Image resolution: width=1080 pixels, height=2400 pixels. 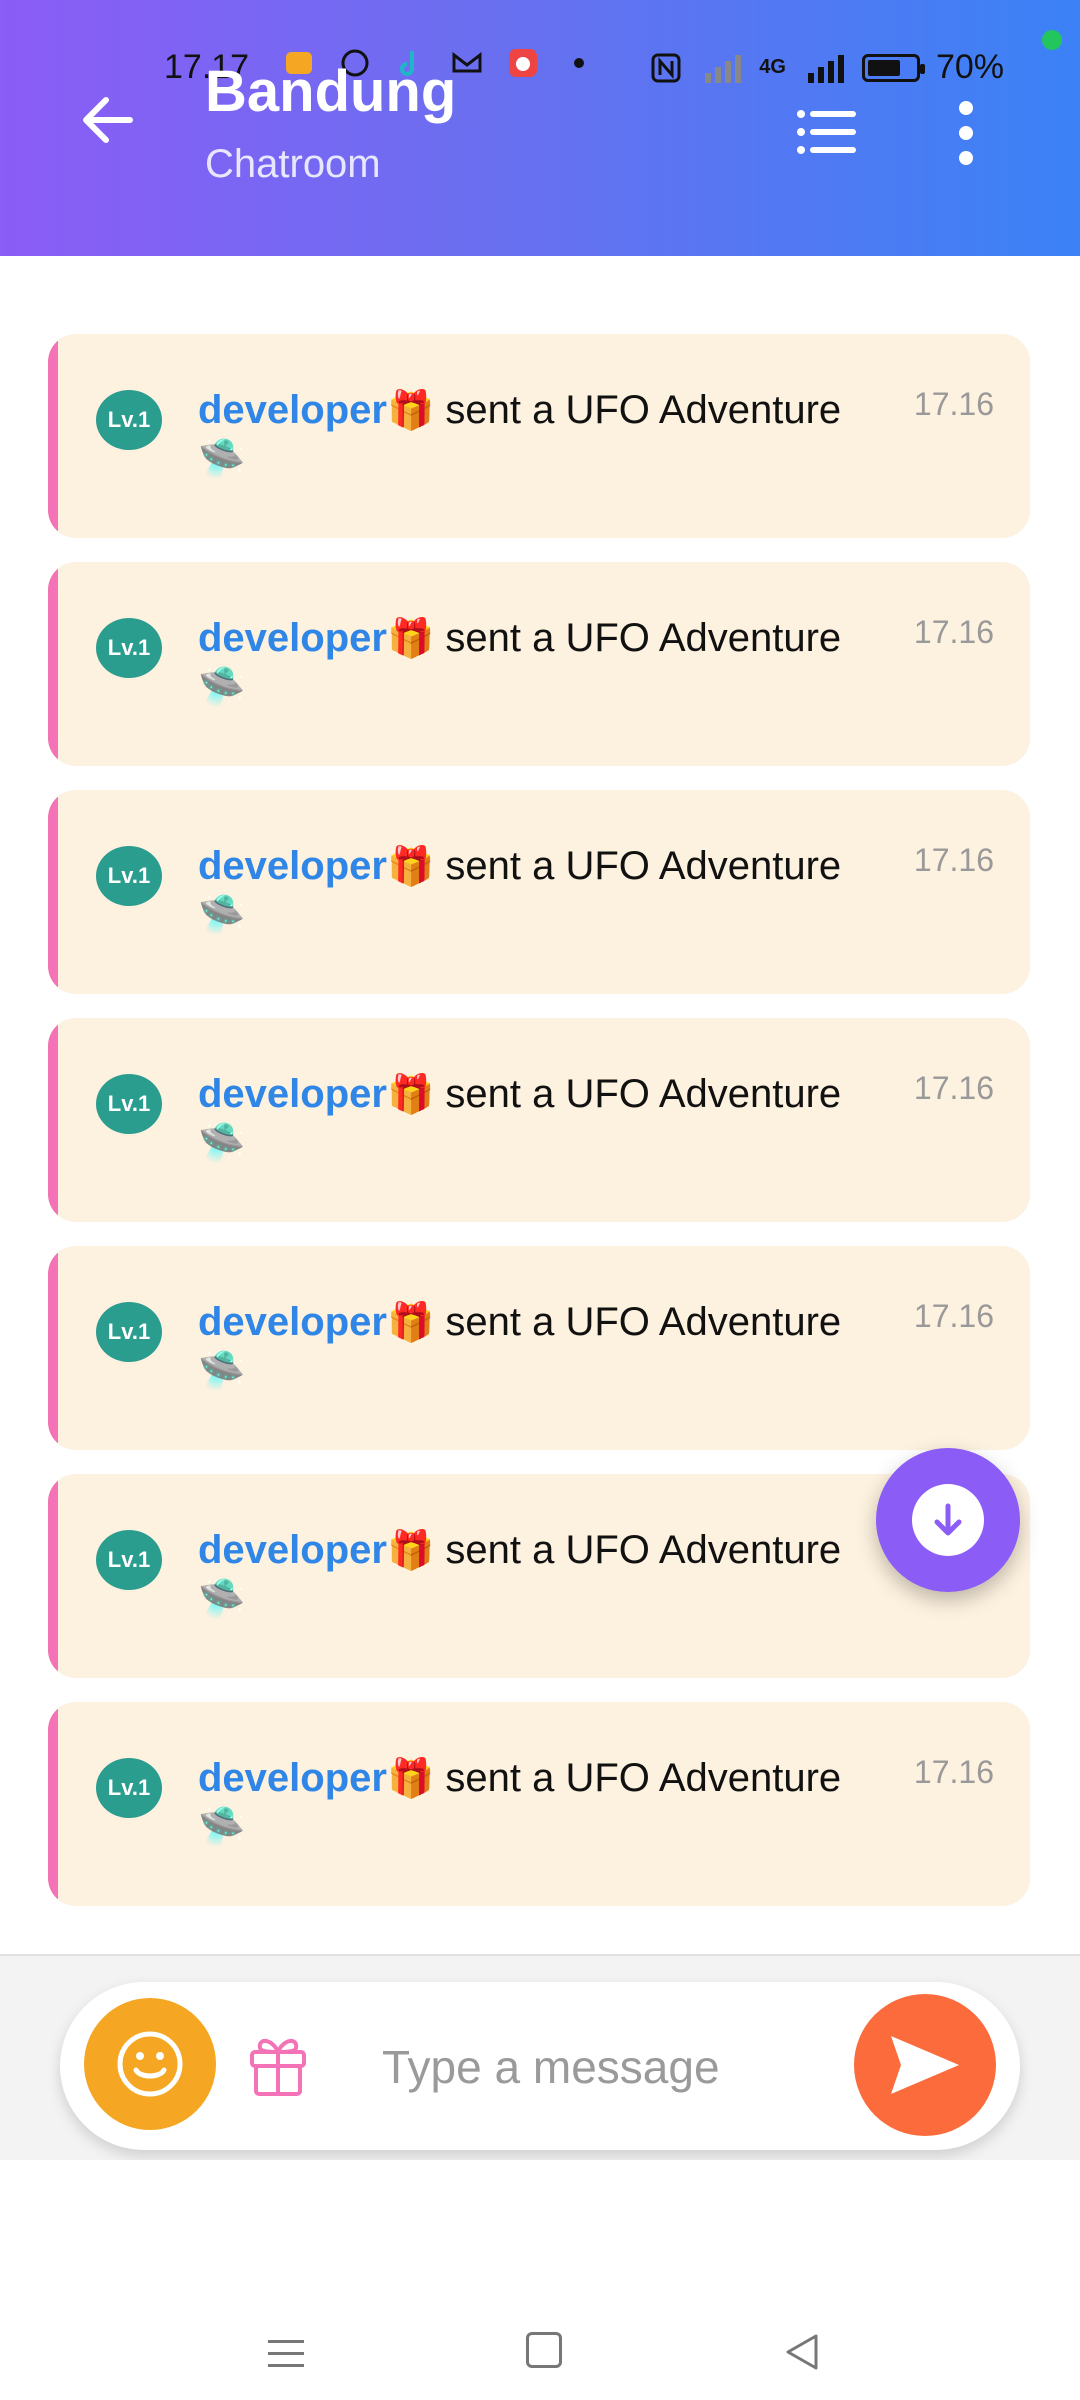 I want to click on status-right: 4G 70%, so click(x=826, y=67).